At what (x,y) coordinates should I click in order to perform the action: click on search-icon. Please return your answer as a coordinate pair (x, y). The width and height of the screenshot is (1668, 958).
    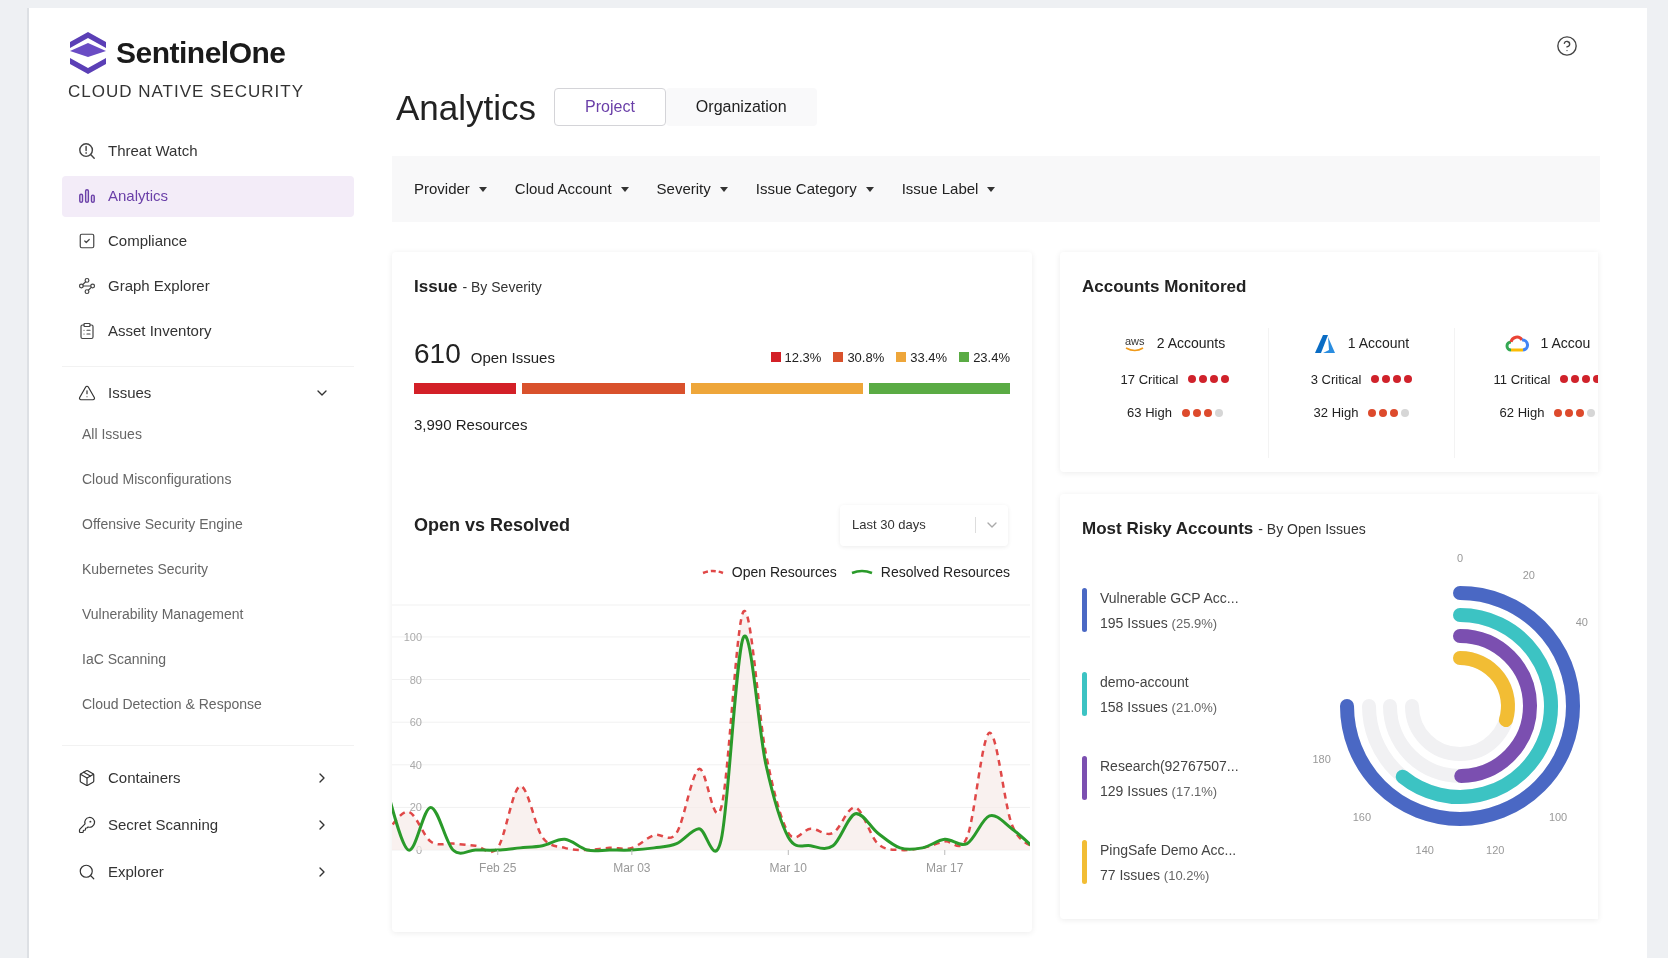
    Looking at the image, I should click on (87, 872).